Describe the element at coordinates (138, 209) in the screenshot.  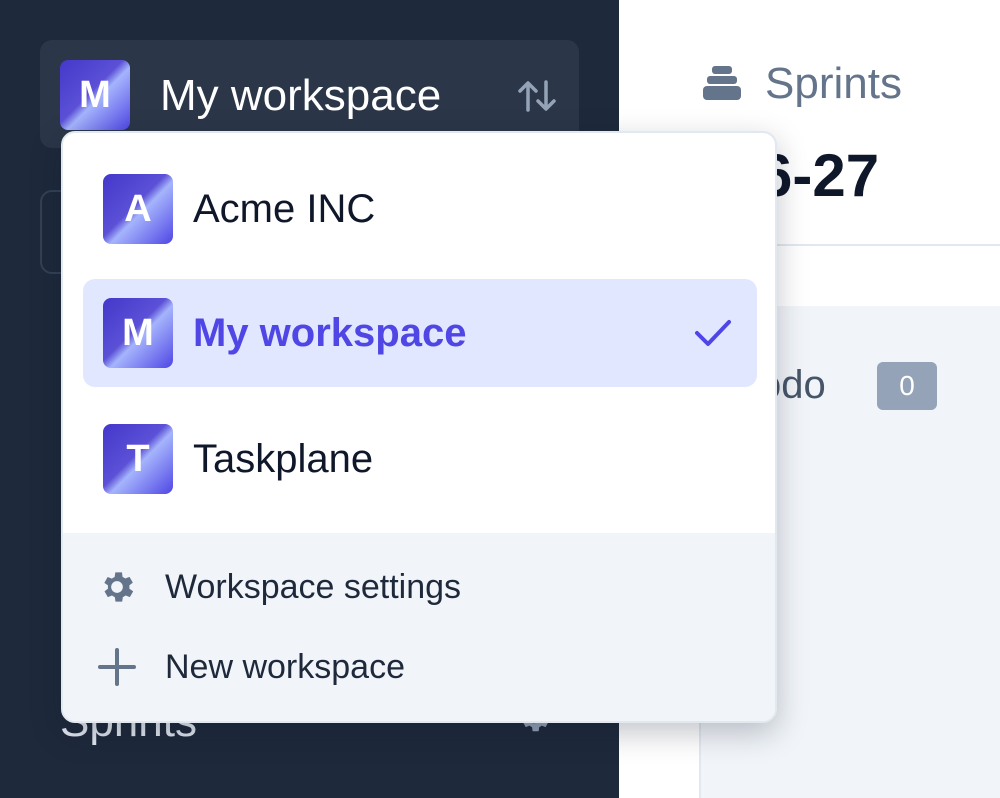
I see `workspace-avatar: A` at that location.